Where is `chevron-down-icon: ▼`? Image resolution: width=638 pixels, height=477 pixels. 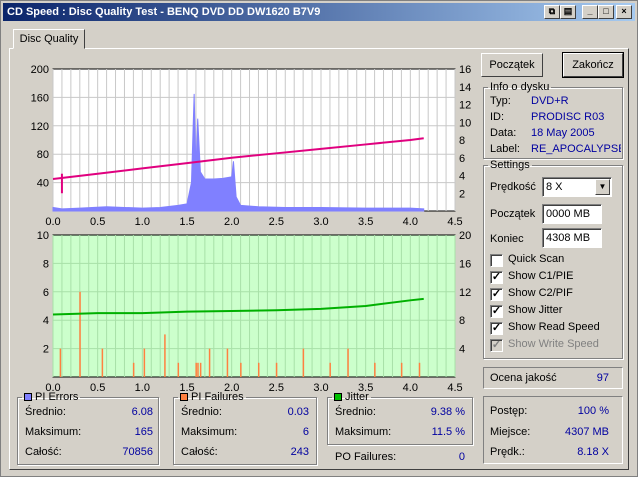 chevron-down-icon: ▼ is located at coordinates (602, 187).